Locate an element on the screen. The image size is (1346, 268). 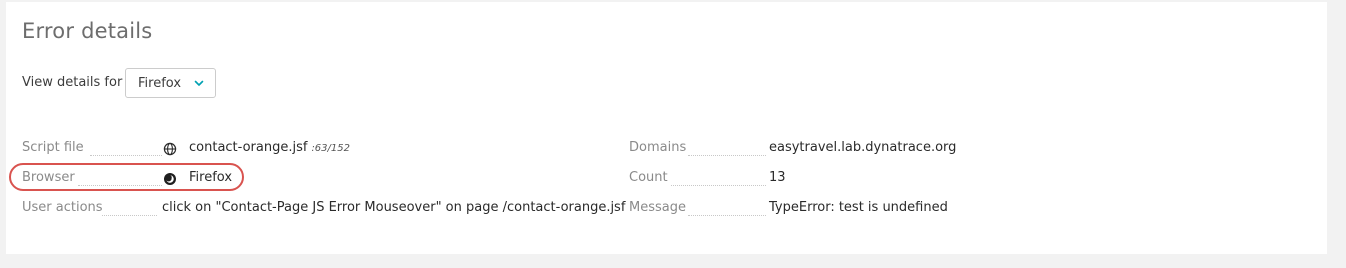
browser-select: Firefox is located at coordinates (170, 83).